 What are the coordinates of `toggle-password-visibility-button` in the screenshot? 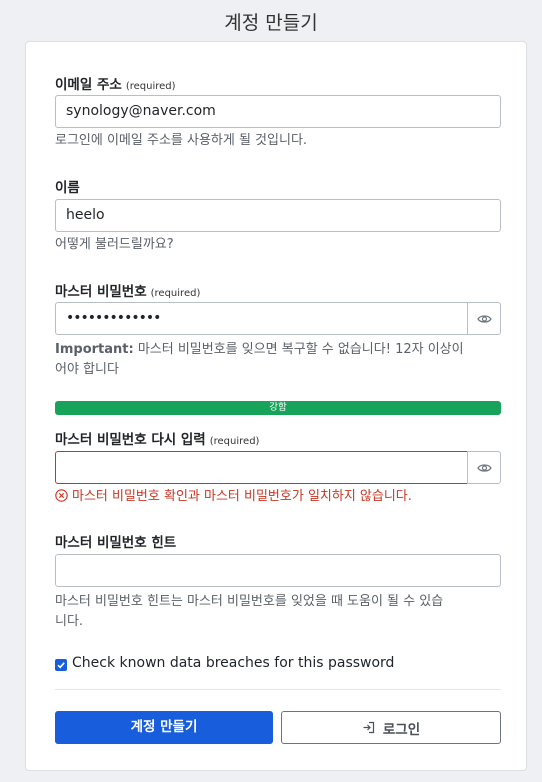 It's located at (484, 318).